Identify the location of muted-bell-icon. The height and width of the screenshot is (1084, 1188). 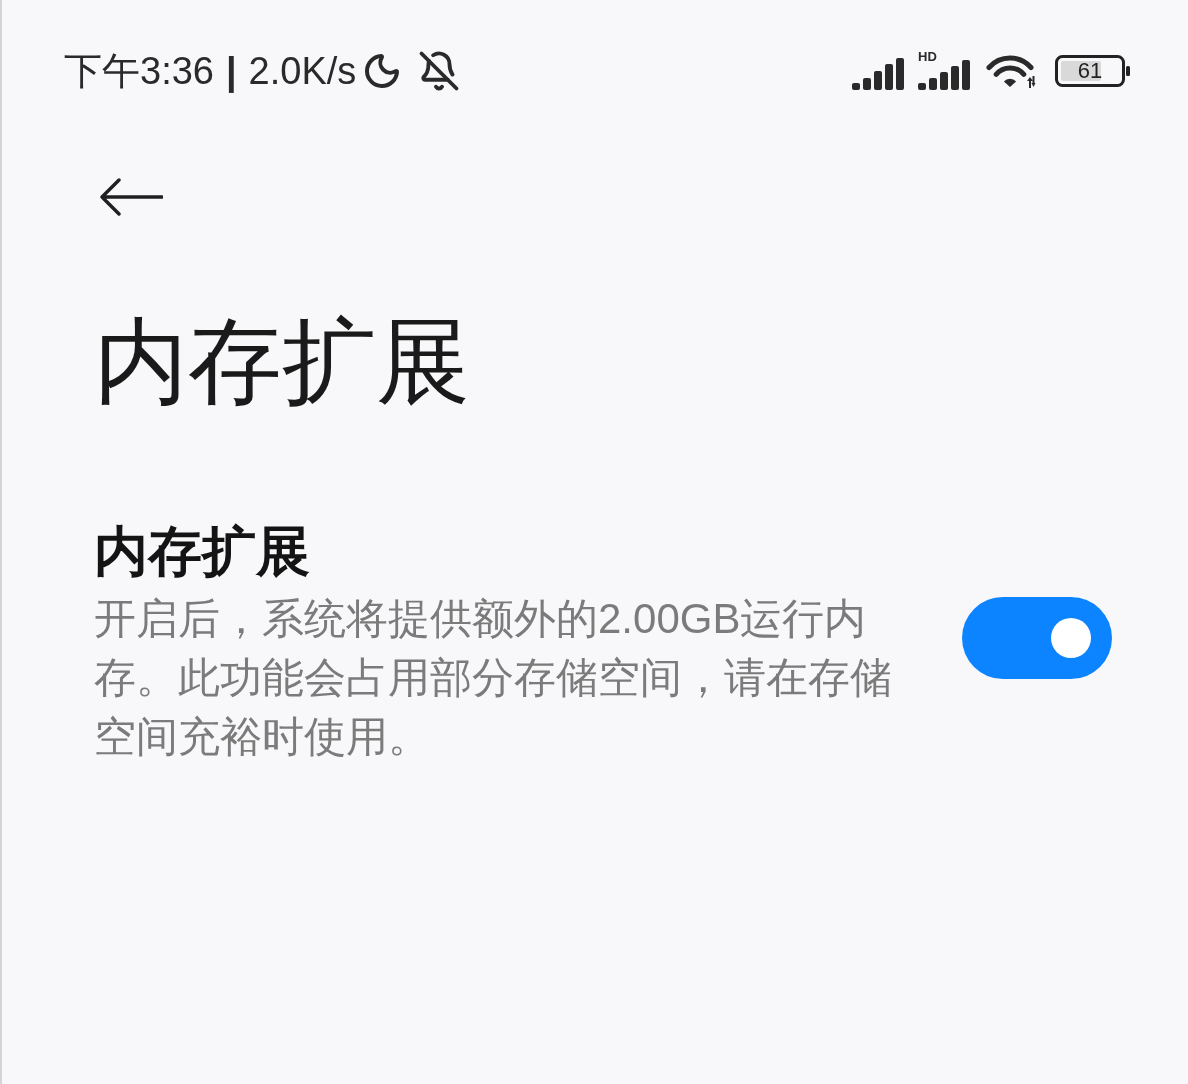
(439, 71).